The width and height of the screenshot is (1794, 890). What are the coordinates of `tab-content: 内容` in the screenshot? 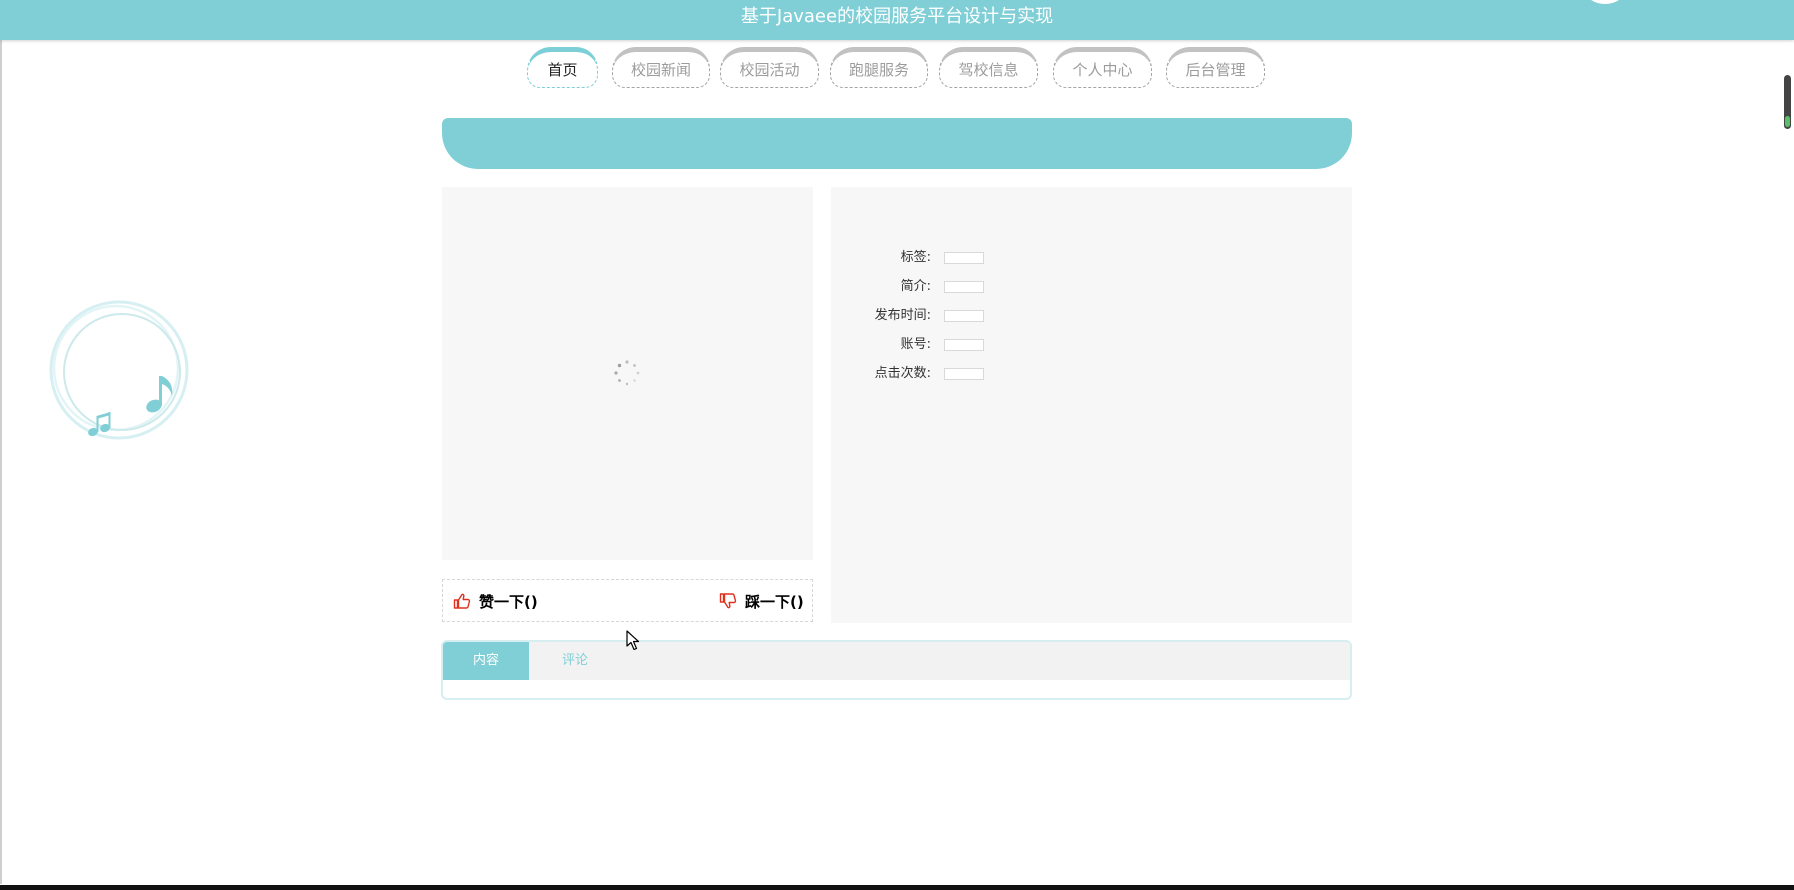 It's located at (486, 661).